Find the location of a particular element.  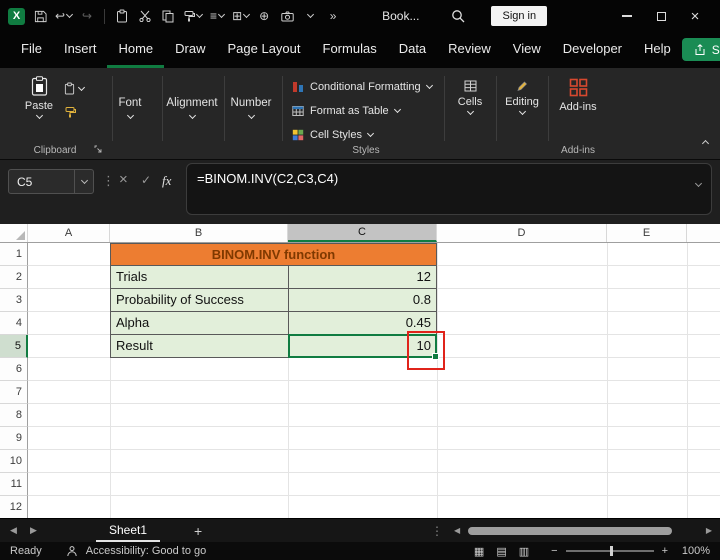

cancel-button: × is located at coordinates (123, 179).